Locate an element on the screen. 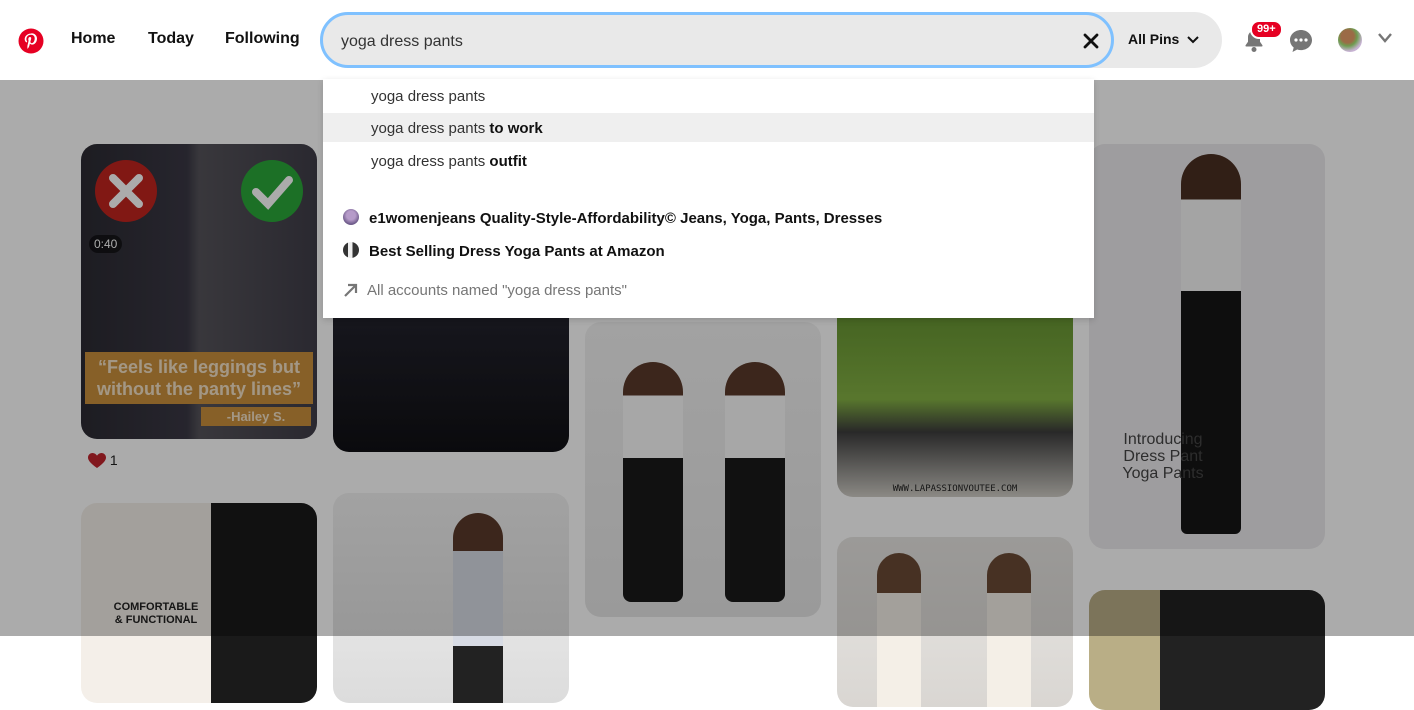  clear-search-icon is located at coordinates (1091, 41).